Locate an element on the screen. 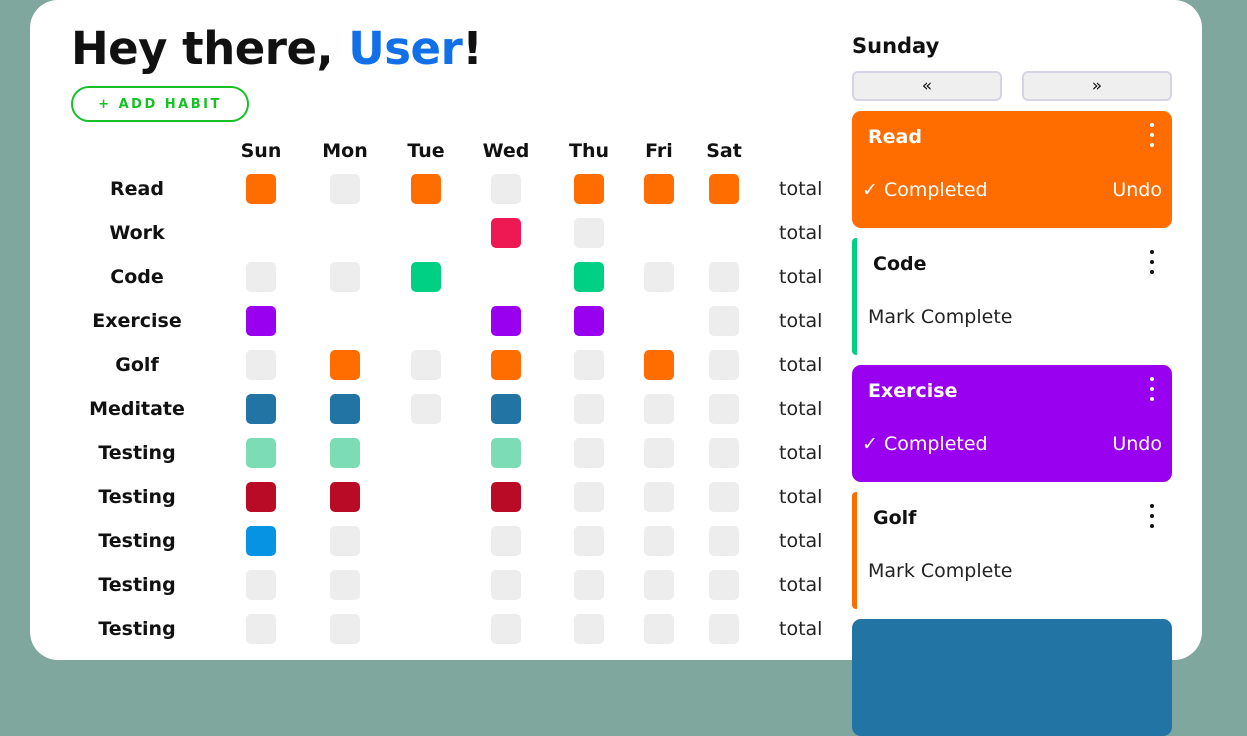  next-day-button: » is located at coordinates (1097, 86).